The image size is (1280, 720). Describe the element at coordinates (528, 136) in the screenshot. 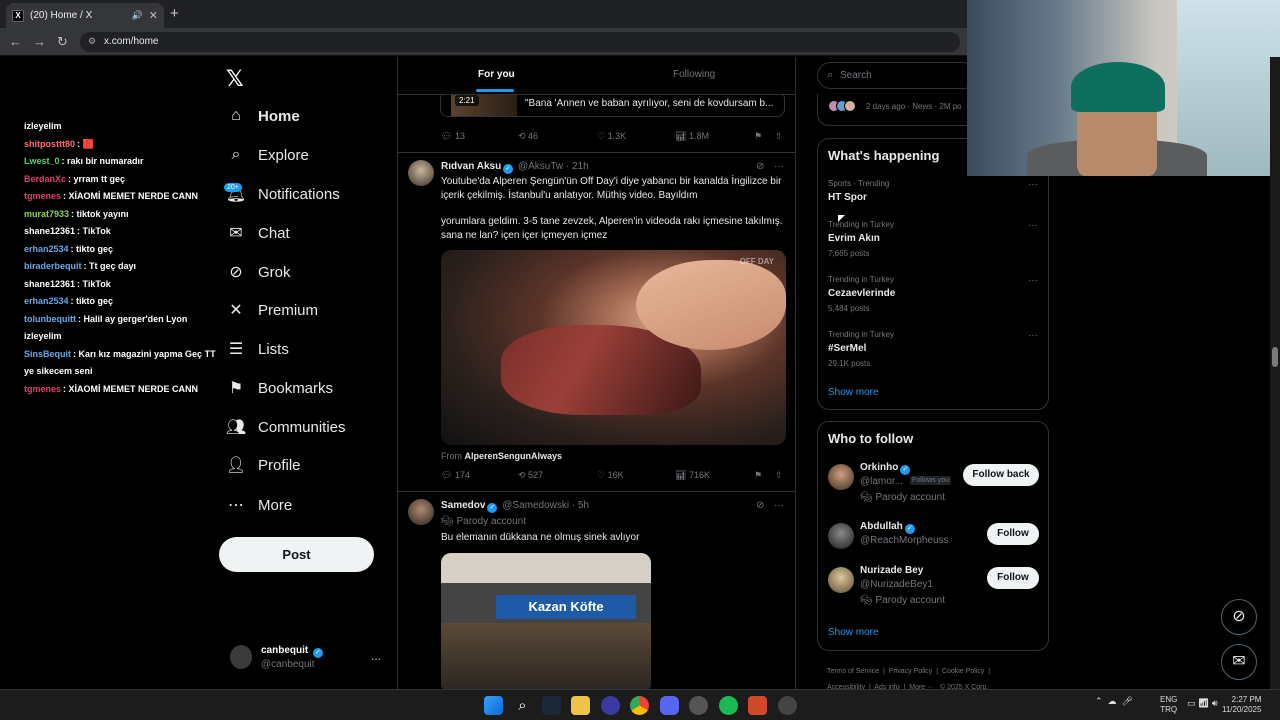

I see `repost-button: ⟲ 46` at that location.